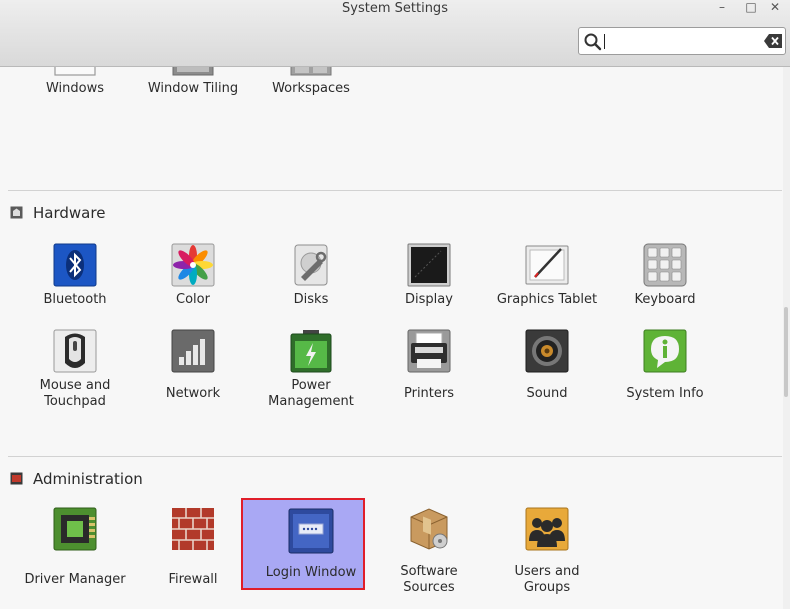 This screenshot has width=790, height=609. I want to click on scrollbar, so click(786, 338).